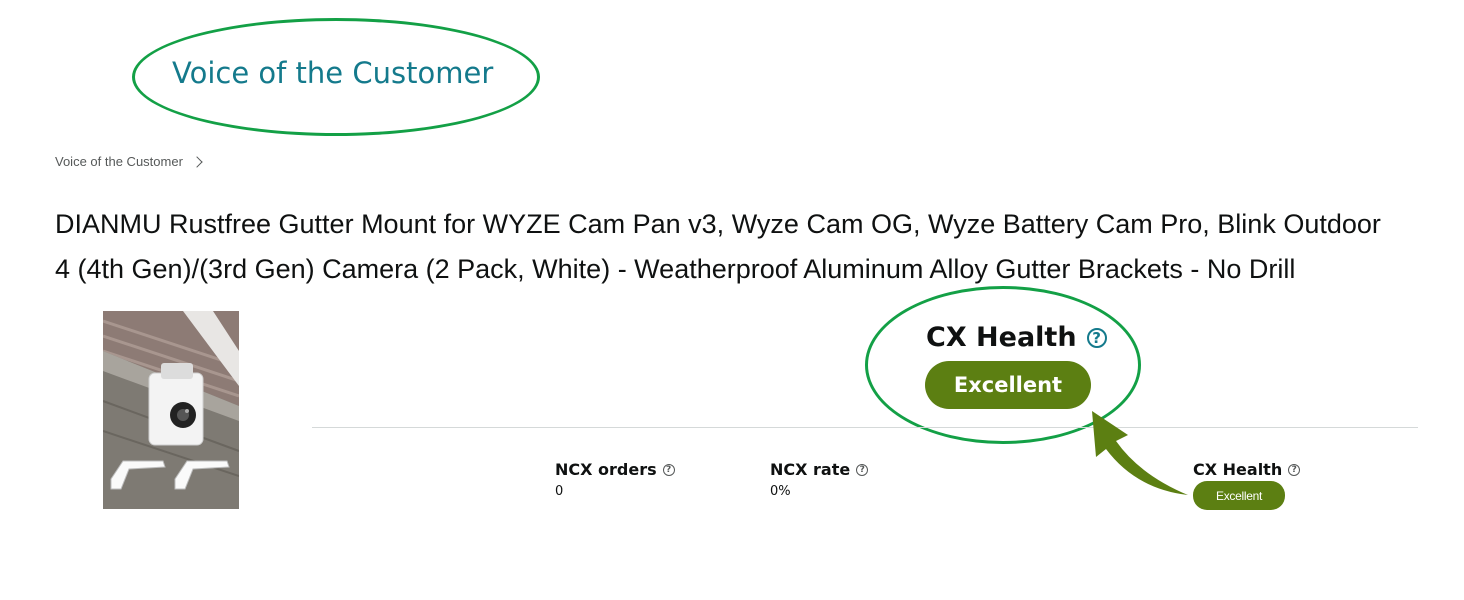 This screenshot has width=1464, height=600. I want to click on metric-label-row: NCX orders ?, so click(615, 469).